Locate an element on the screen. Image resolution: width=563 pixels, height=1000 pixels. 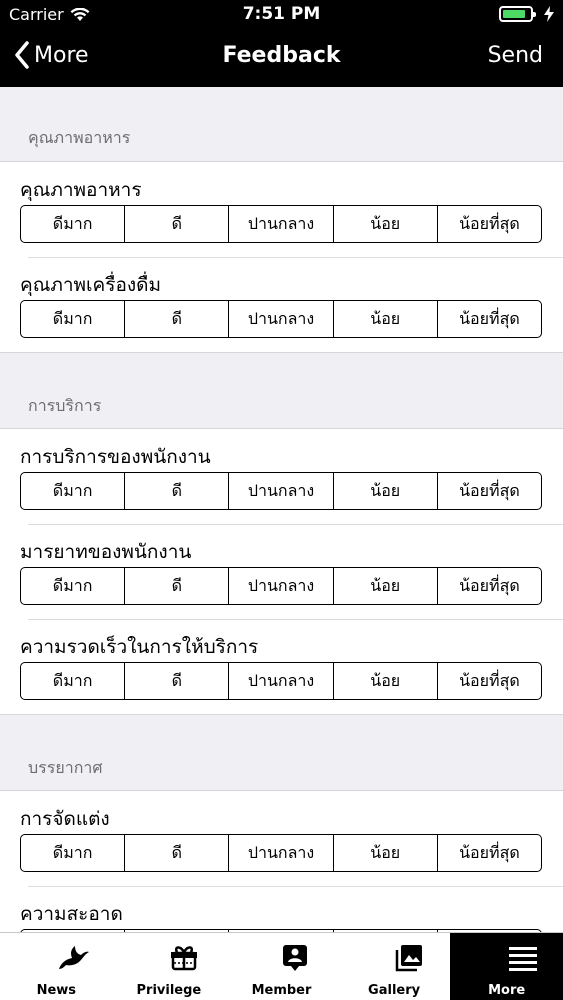
back-button: More is located at coordinates (51, 55).